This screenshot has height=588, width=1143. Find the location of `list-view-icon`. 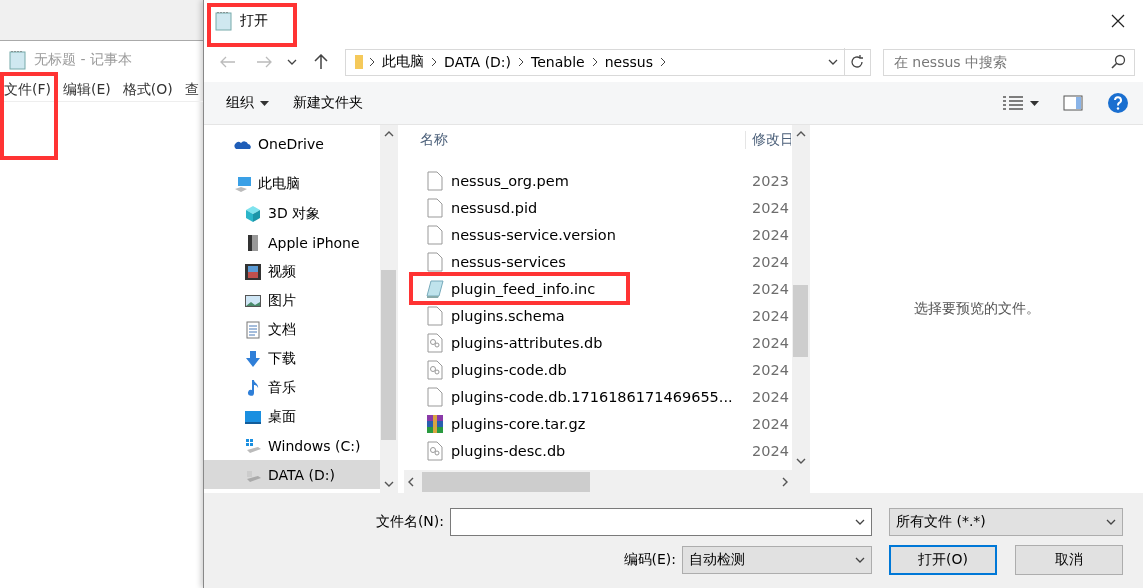

list-view-icon is located at coordinates (1013, 103).